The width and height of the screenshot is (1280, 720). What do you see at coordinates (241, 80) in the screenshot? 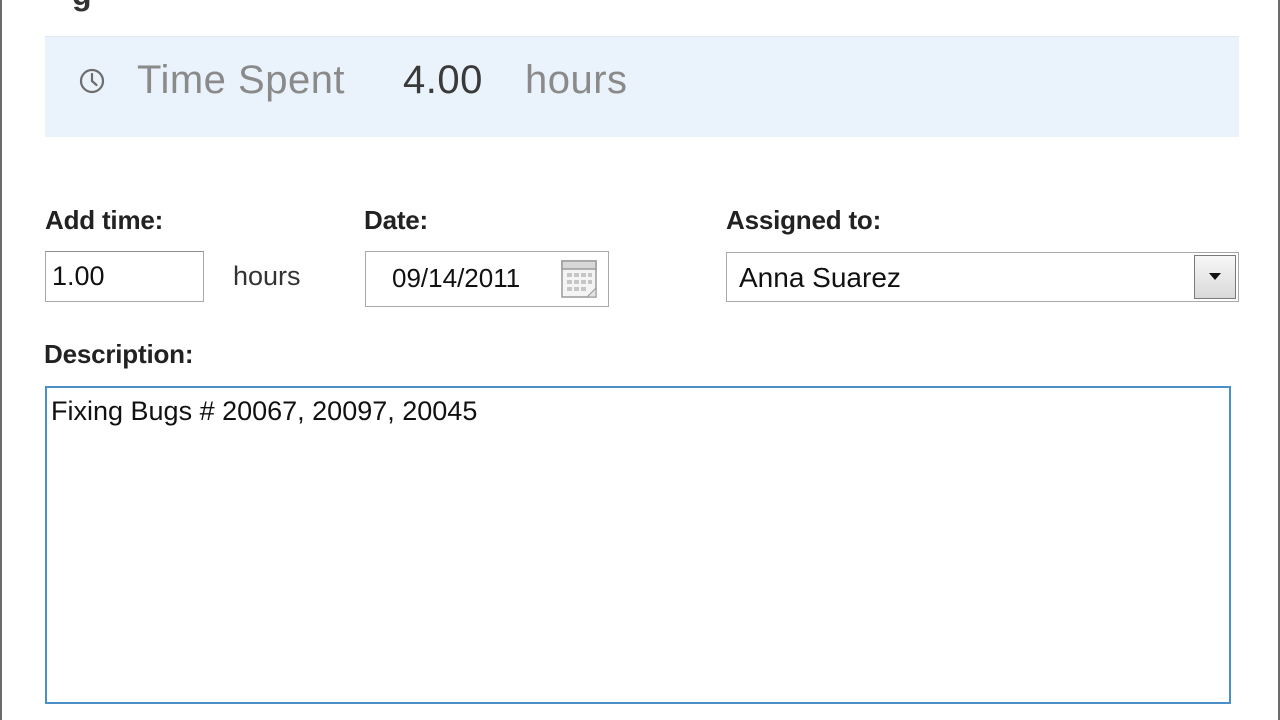
I see `time-spent-label: Time Spent` at bounding box center [241, 80].